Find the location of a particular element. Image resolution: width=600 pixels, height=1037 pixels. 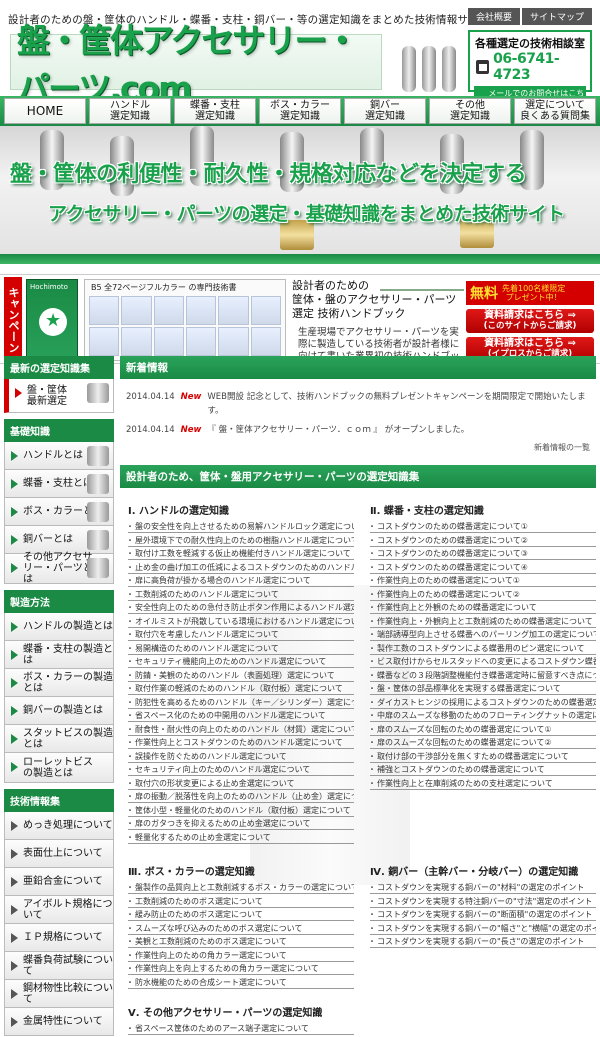

knowledge-link: 美観と工数削減のためのボス選定について is located at coordinates (241, 942).